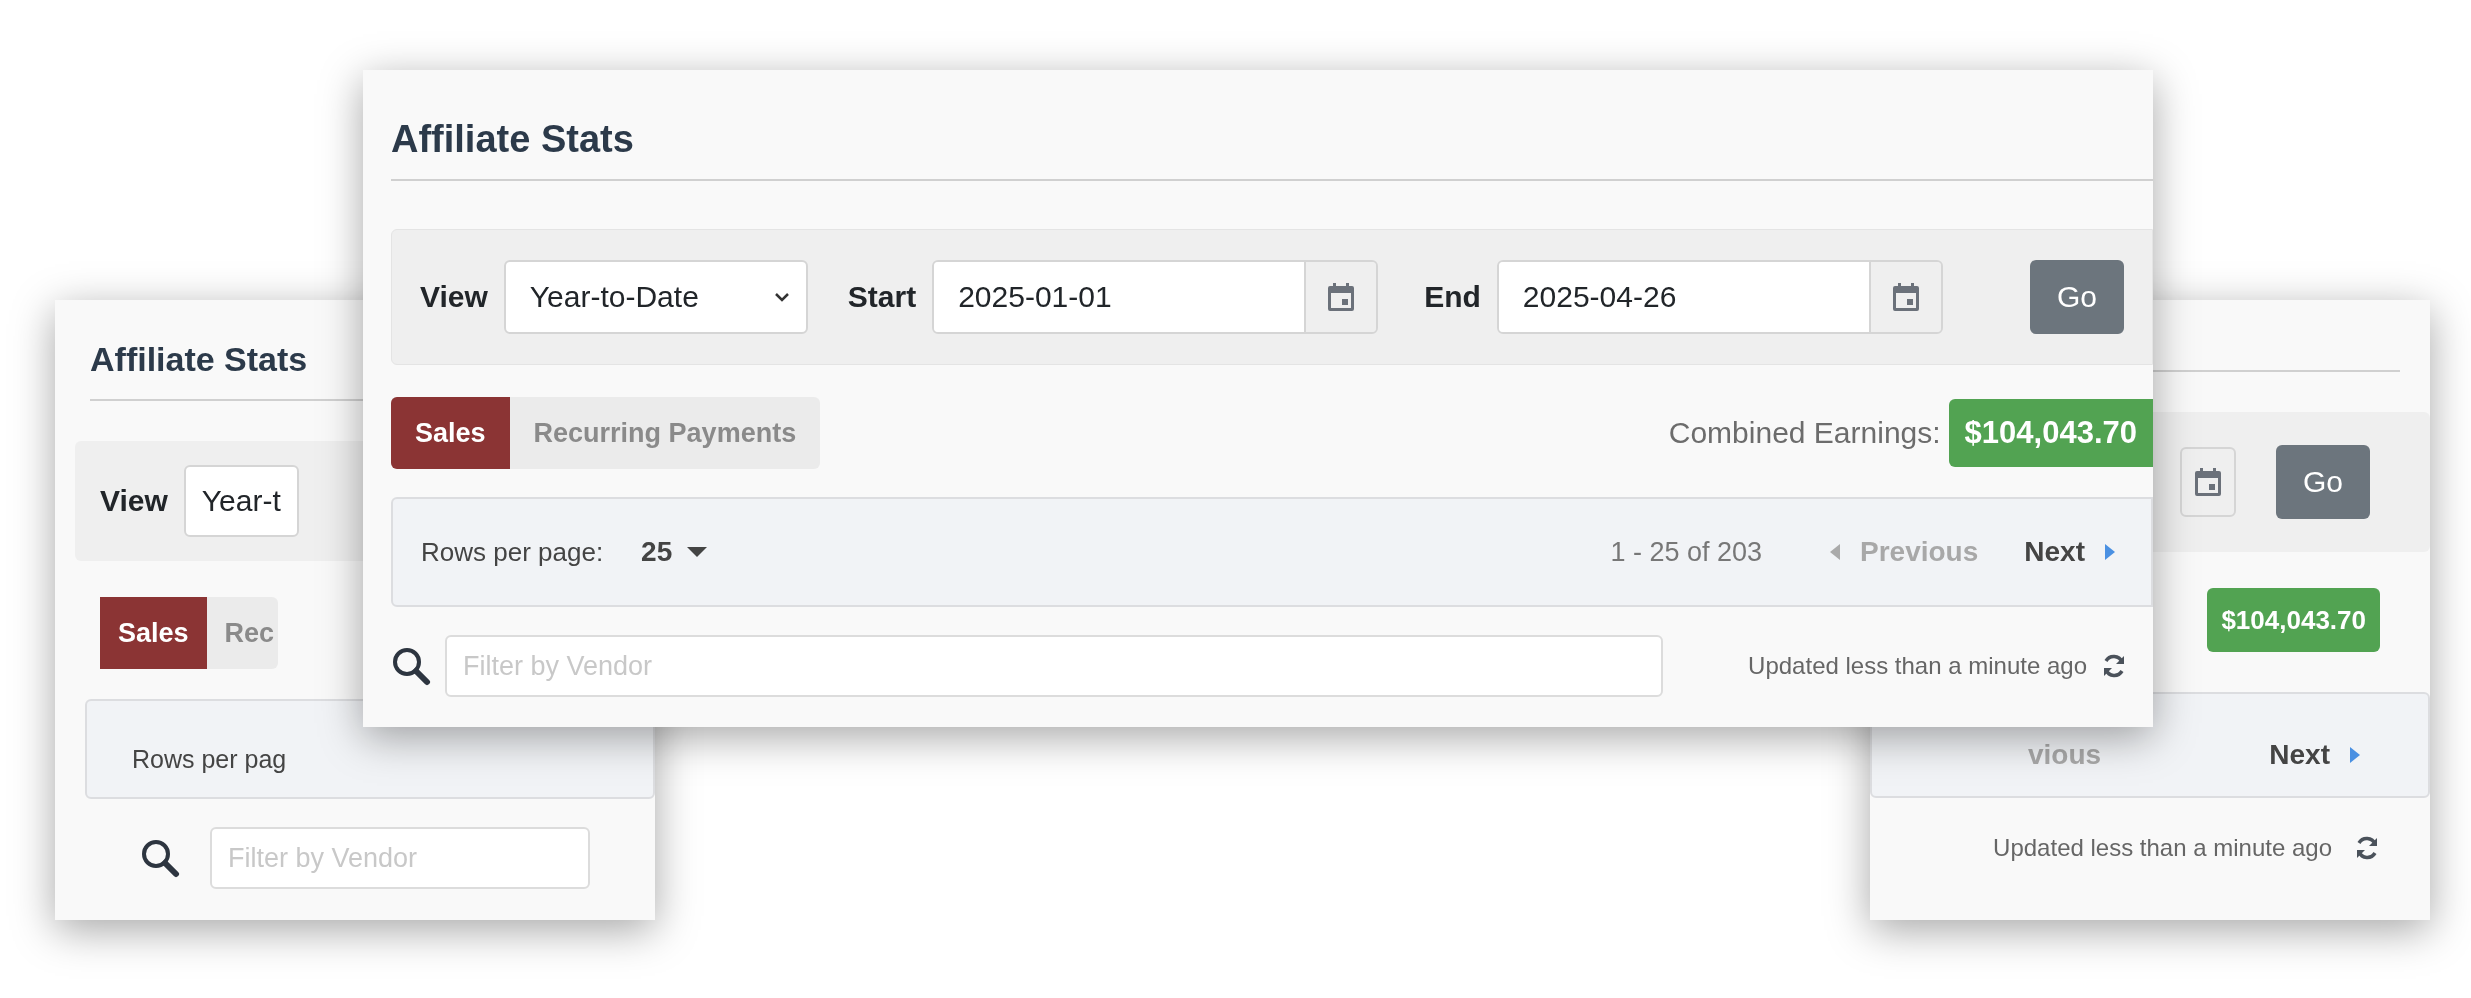 This screenshot has width=2471, height=998. I want to click on rows-per-page-label: Rows per page:, so click(512, 552).